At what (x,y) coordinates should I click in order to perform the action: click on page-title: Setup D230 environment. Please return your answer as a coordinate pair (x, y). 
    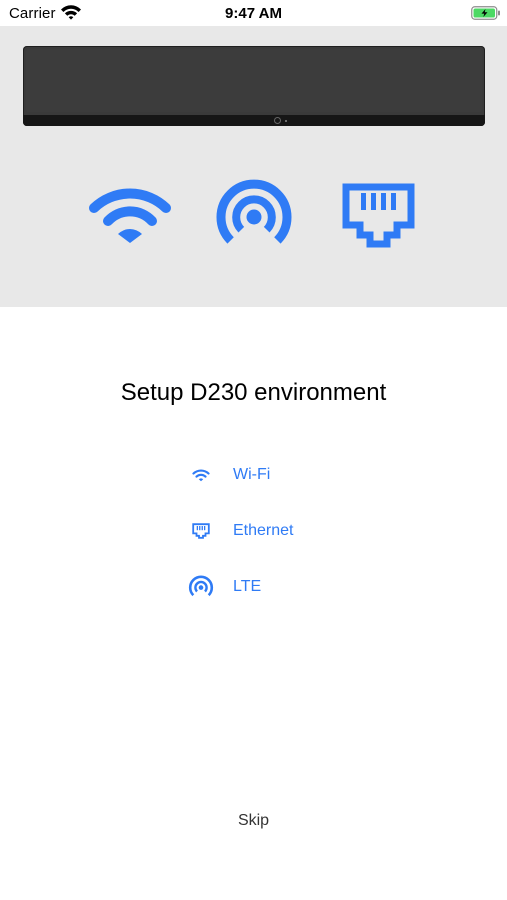
    Looking at the image, I should click on (253, 392).